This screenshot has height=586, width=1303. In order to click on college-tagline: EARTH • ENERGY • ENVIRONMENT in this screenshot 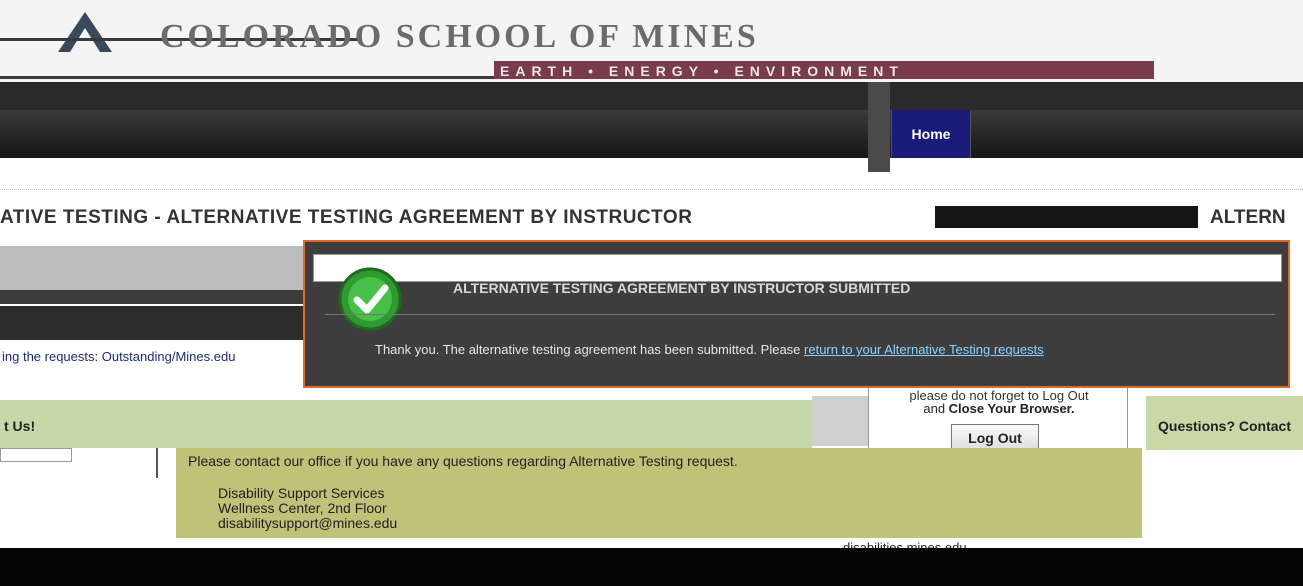, I will do `click(702, 71)`.